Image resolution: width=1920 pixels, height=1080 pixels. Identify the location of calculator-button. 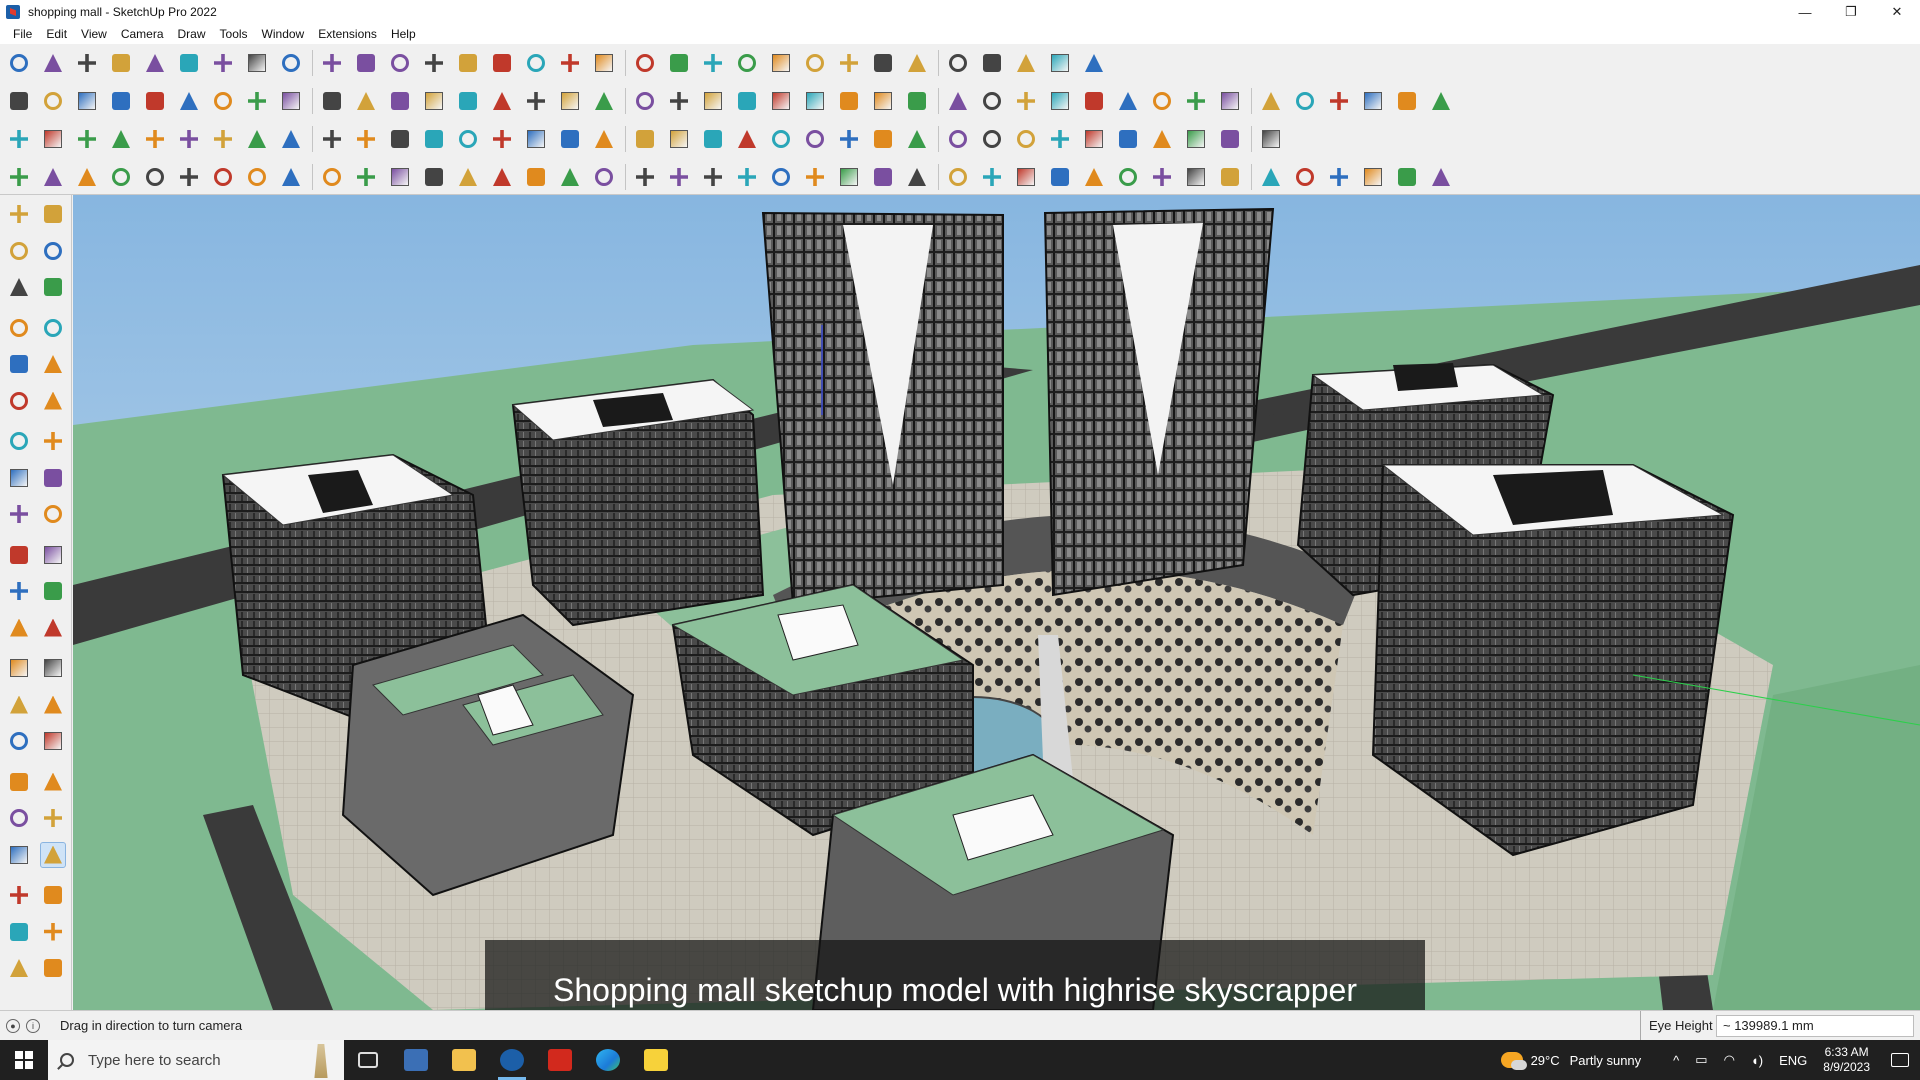
(416, 1060).